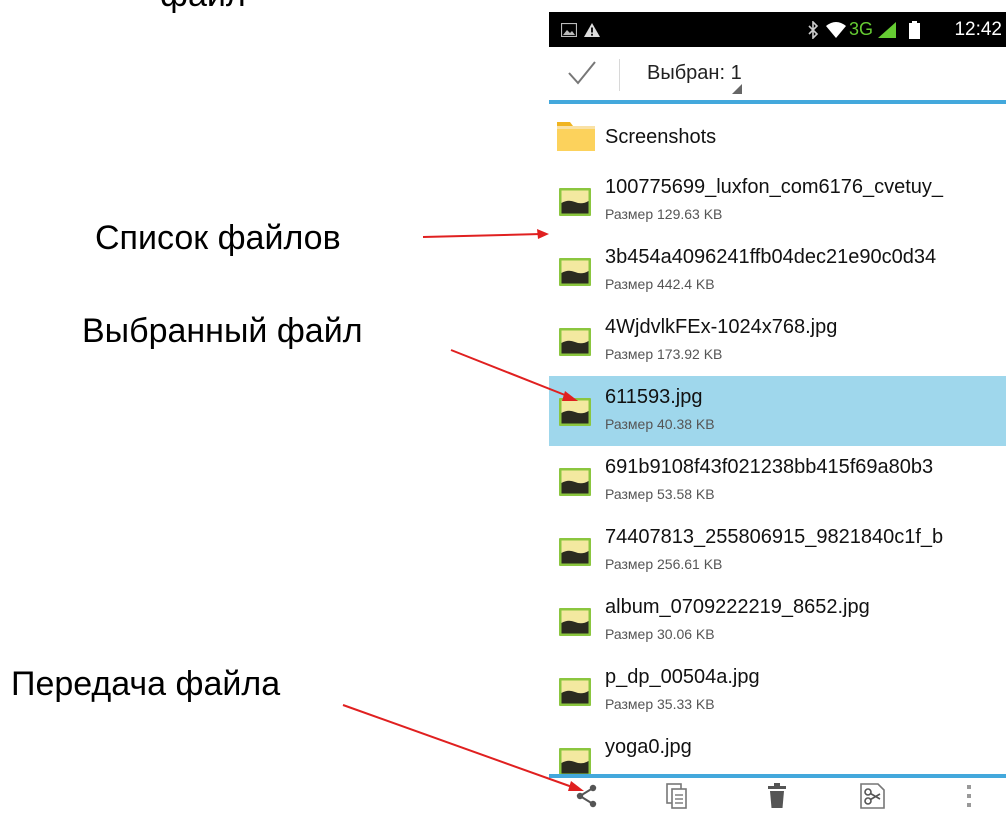  What do you see at coordinates (777, 691) in the screenshot?
I see `file-row: p_dp_00504a.jpg Размер 35.33 KB` at bounding box center [777, 691].